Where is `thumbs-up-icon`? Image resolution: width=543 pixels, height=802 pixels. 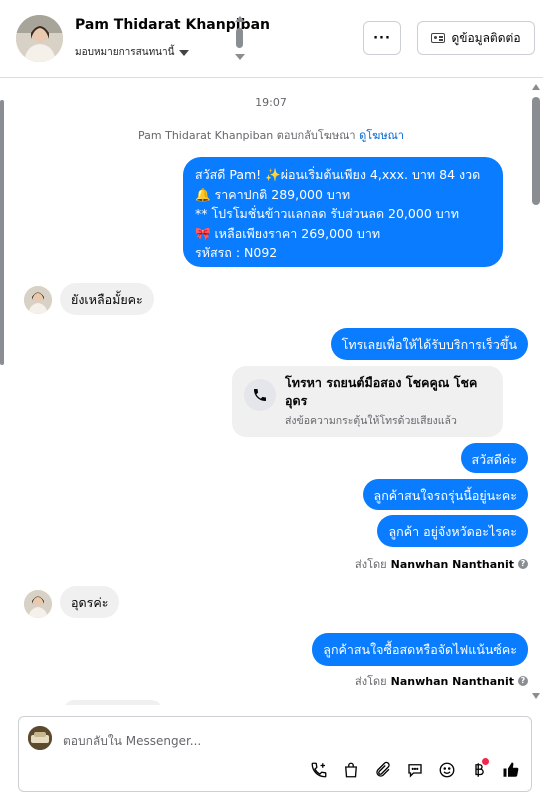
thumbs-up-icon is located at coordinates (511, 770).